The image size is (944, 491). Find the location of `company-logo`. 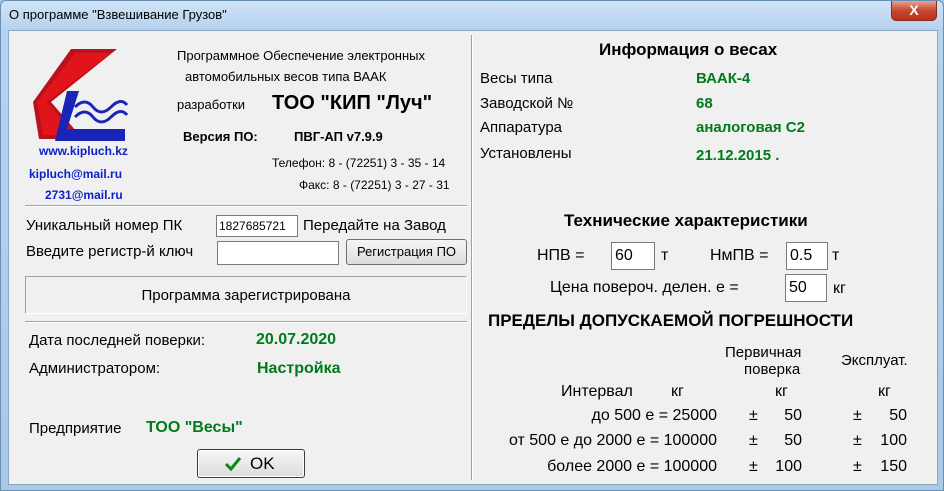

company-logo is located at coordinates (81, 95).